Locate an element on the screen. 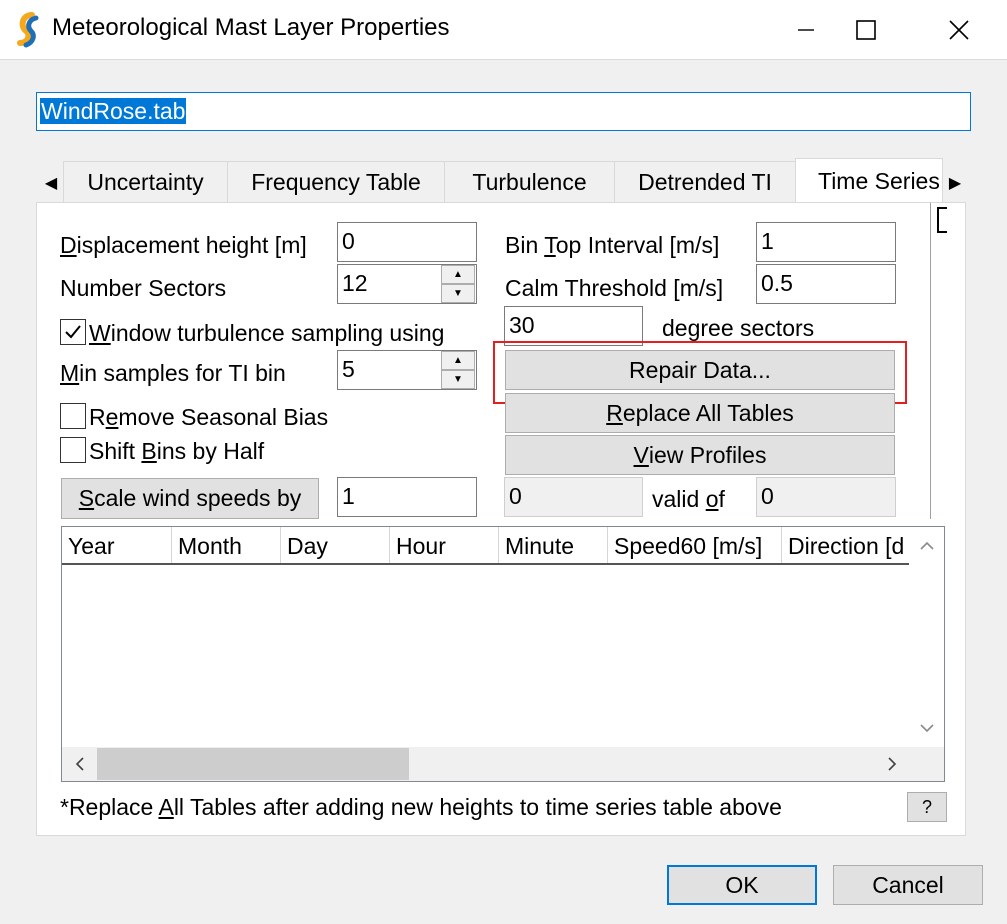  min-samples-label: Min samples for TI bin is located at coordinates (173, 373).